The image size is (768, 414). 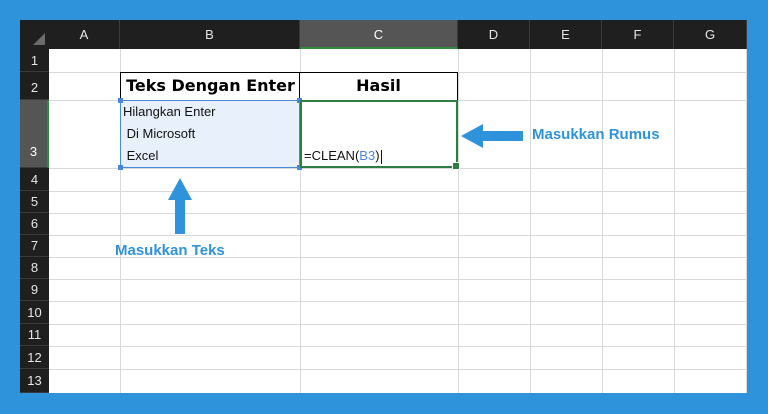 I want to click on arrow-up-icon, so click(x=180, y=206).